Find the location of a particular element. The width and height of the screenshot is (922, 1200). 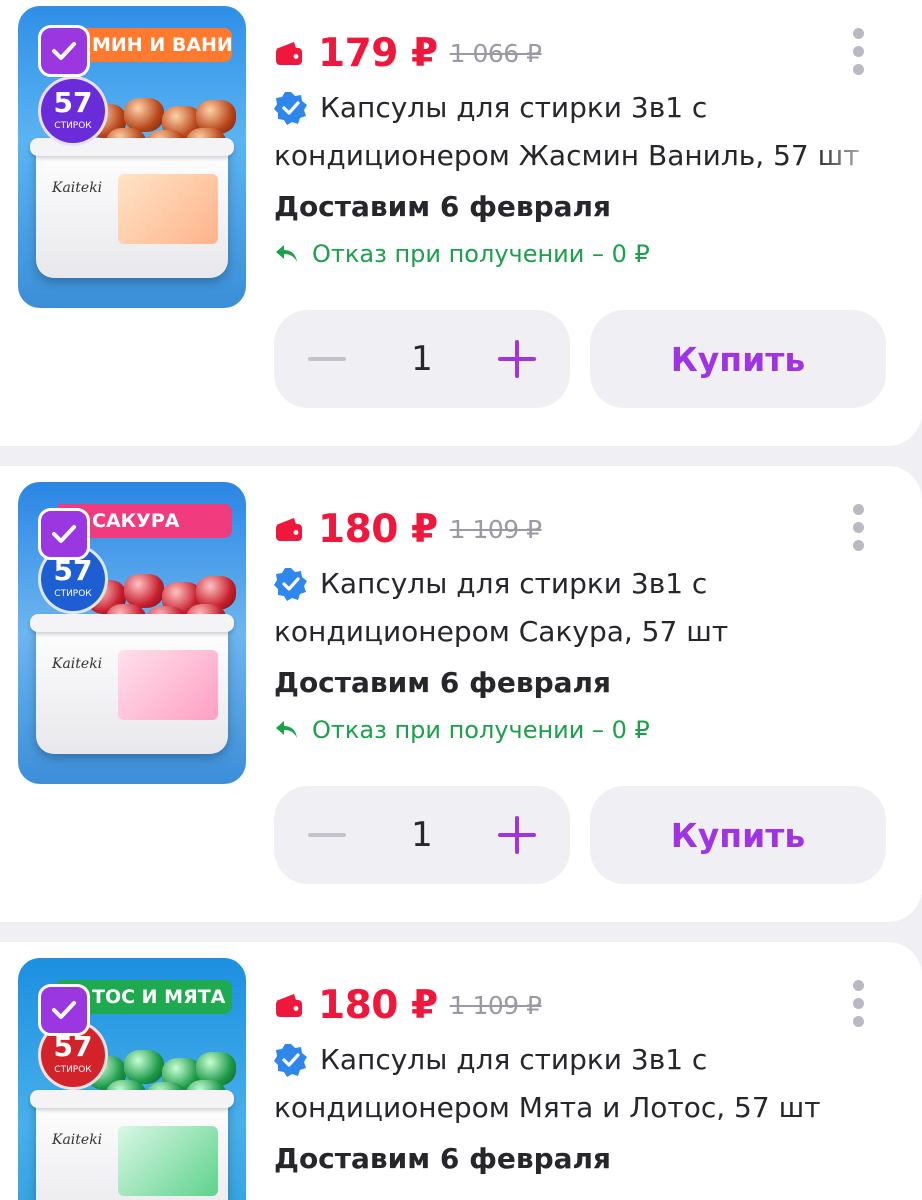

product-title-line2: кондиционером Жасмин Ваниль, 57 шт is located at coordinates (567, 155).